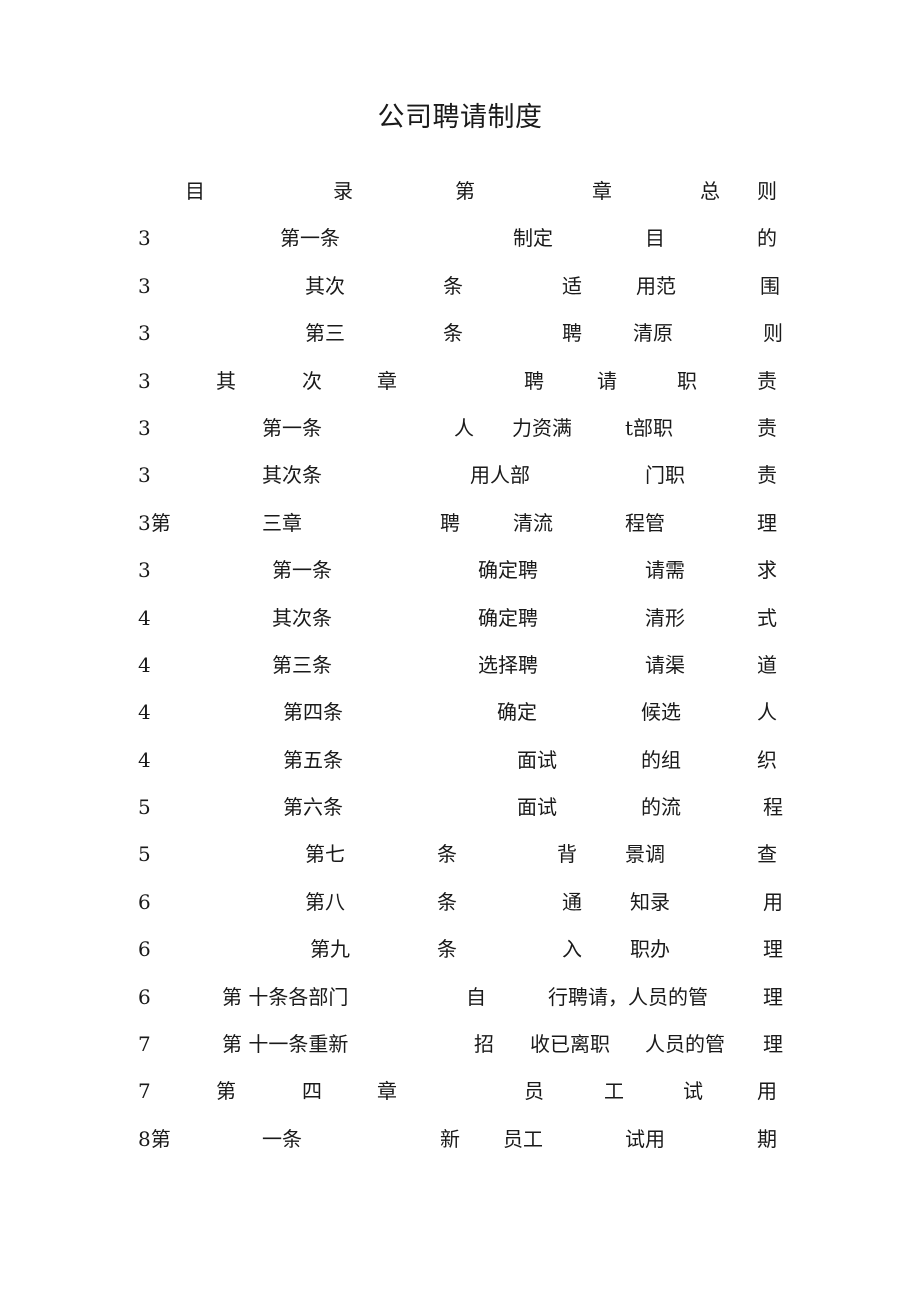  I want to click on toc-row-19: 7 第 四 章 员 工 试 用, so click(460, 1099).